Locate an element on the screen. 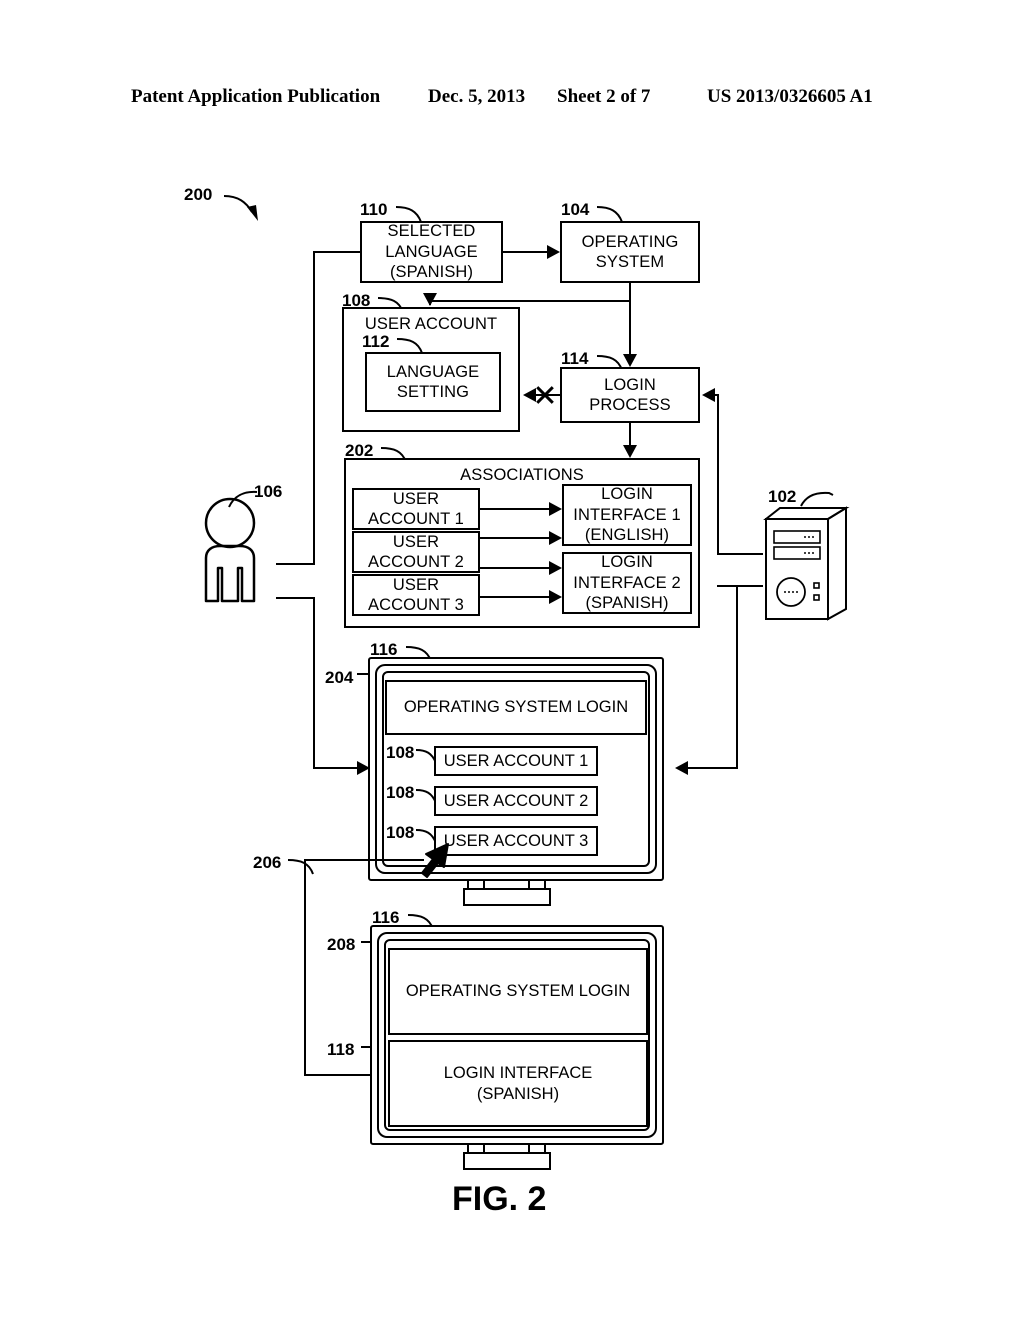 This screenshot has width=1024, height=1320. ref-108-account-2: 108 is located at coordinates (400, 792).